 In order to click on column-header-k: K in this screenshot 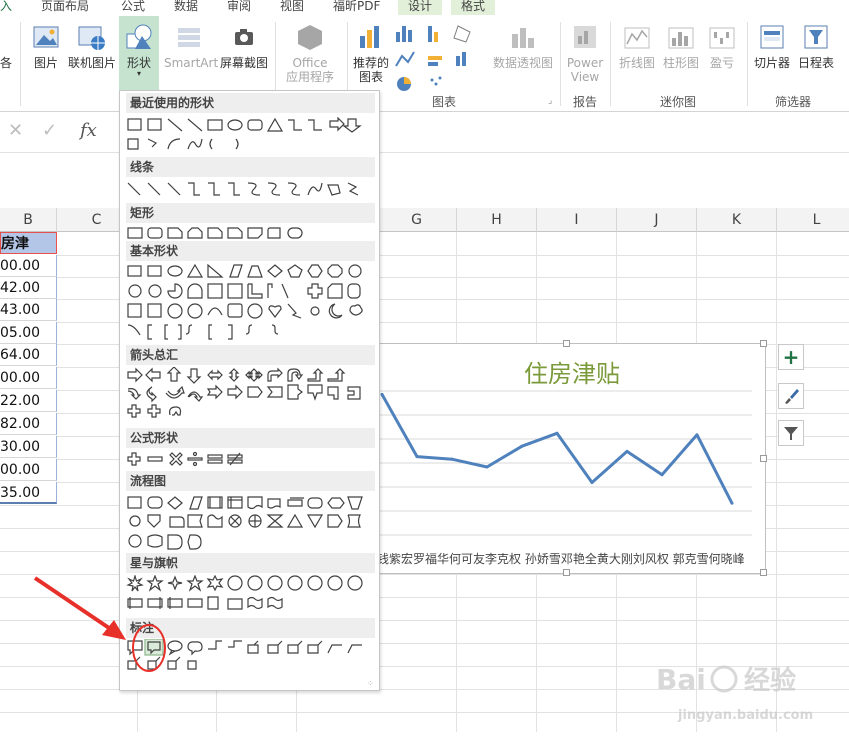, I will do `click(737, 220)`.